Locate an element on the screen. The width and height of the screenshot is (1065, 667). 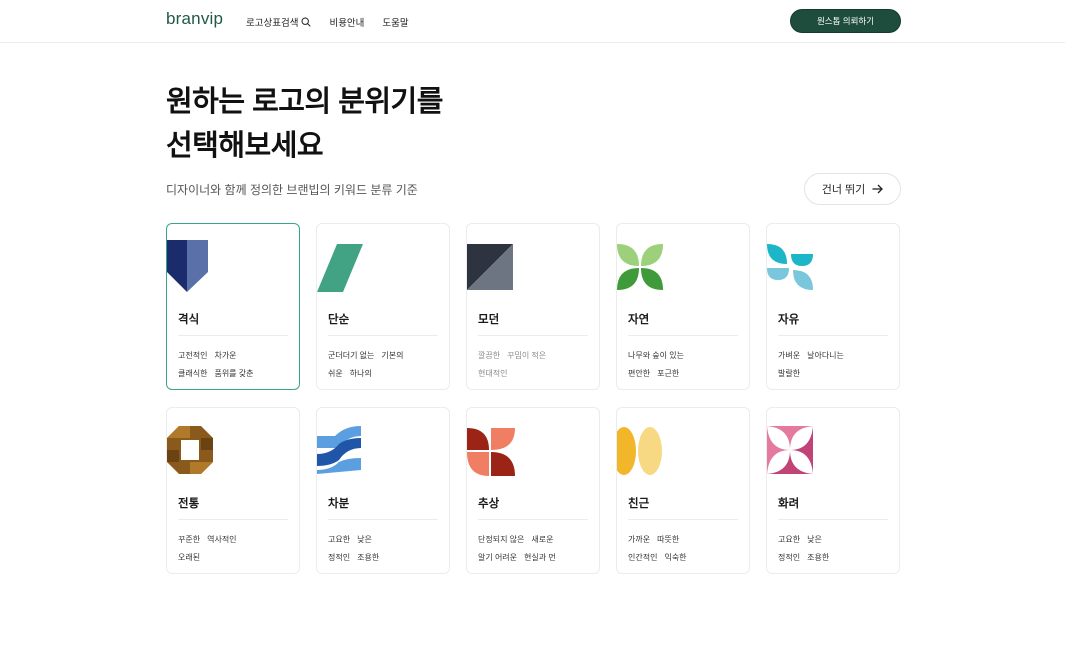
keyword-tag: 현실과 먼 is located at coordinates (540, 557).